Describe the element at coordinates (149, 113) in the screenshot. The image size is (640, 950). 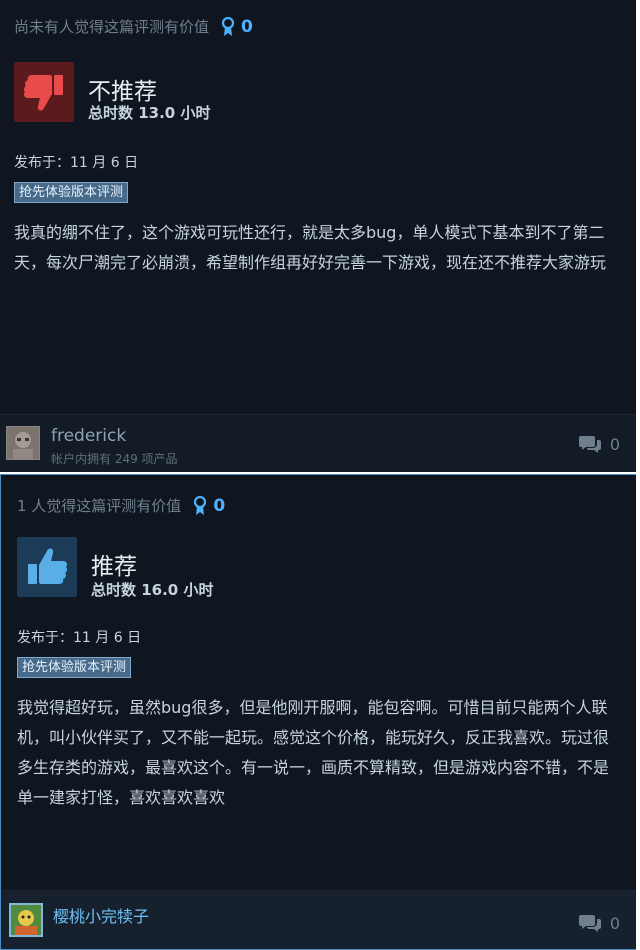
I see `hours-played: 总时数 13.0 小时` at that location.